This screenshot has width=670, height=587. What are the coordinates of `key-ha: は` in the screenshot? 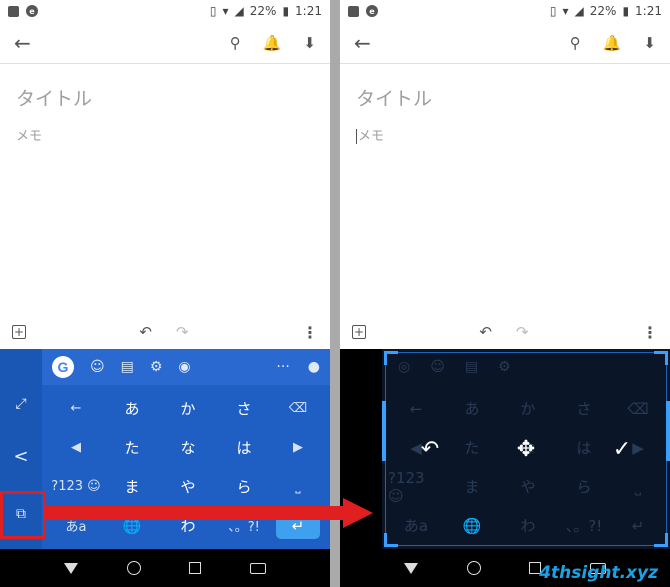 It's located at (244, 447).